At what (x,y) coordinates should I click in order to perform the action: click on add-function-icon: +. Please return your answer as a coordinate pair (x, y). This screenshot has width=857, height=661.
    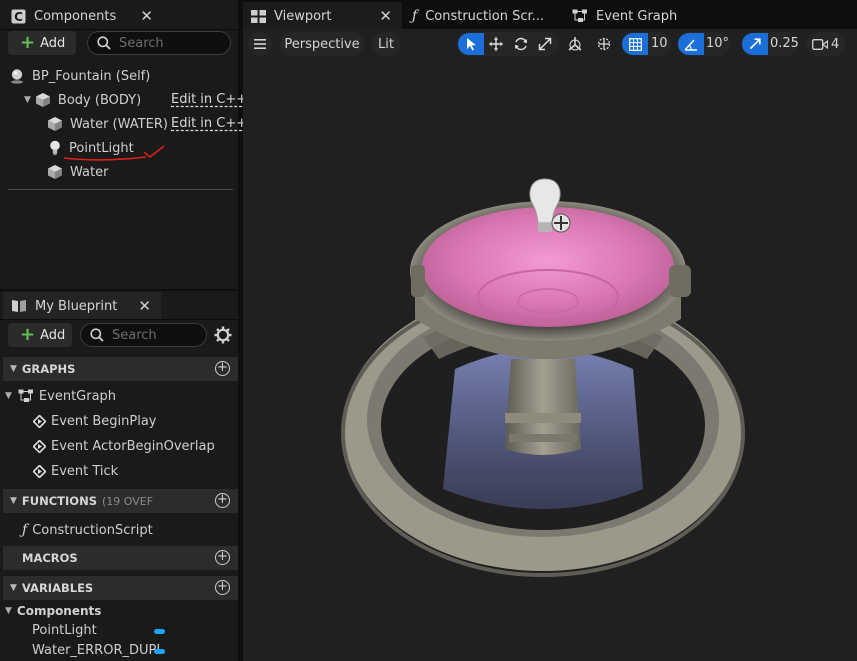
    Looking at the image, I should click on (222, 500).